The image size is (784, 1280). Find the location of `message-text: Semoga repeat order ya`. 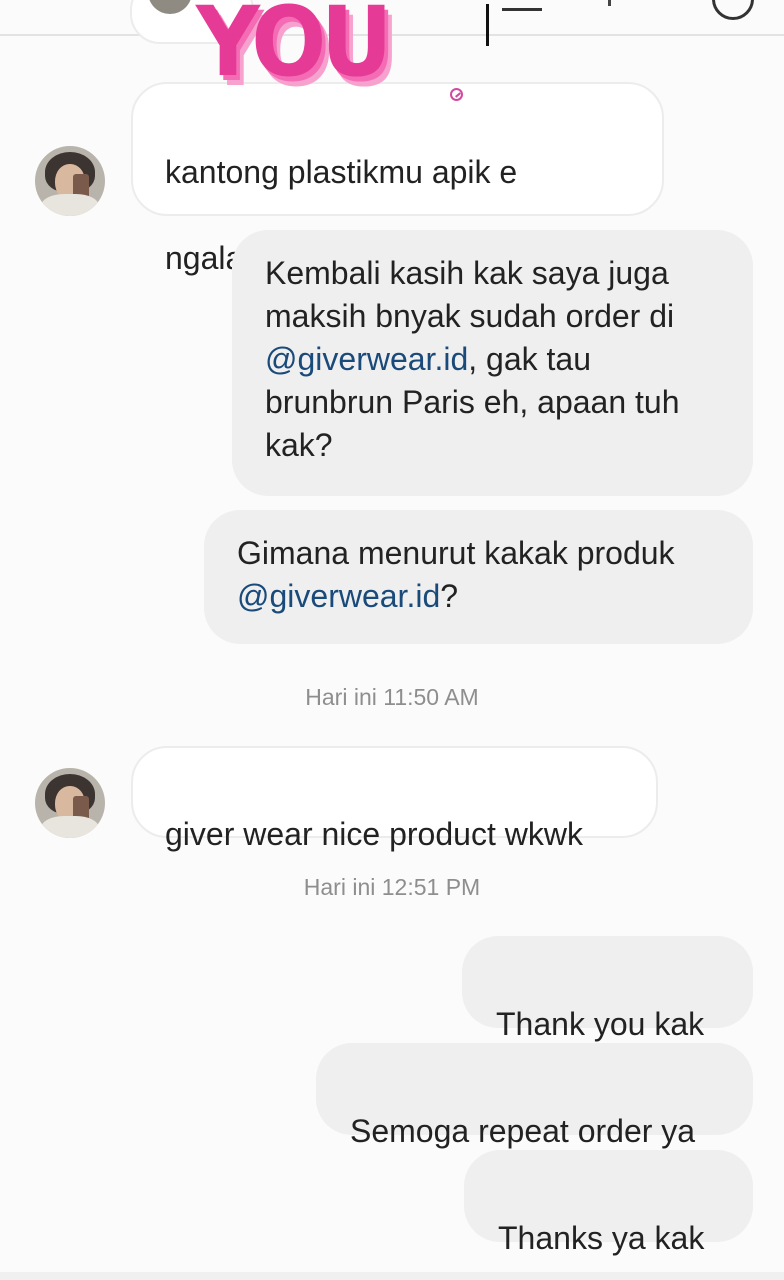

message-text: Semoga repeat order ya is located at coordinates (523, 1131).